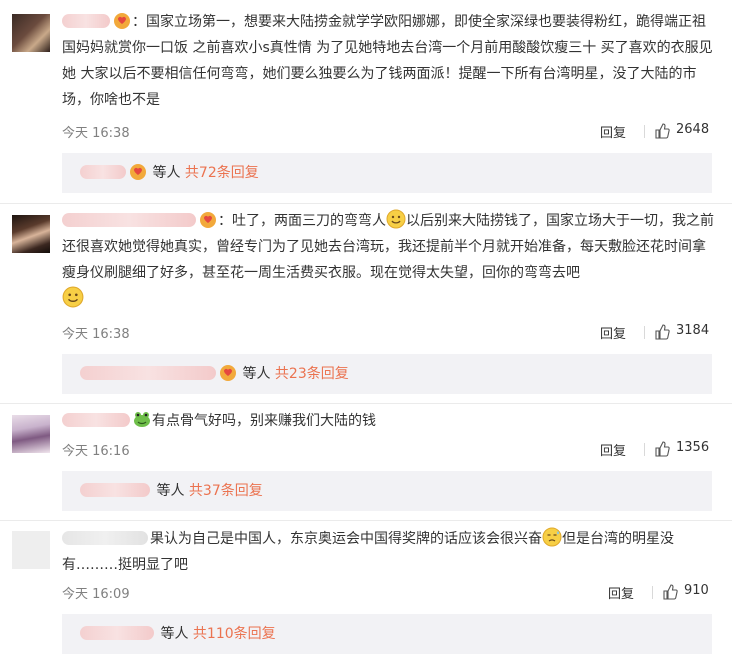 This screenshot has width=732, height=668. Describe the element at coordinates (96, 594) in the screenshot. I see `comment-time: 今天 16:09` at that location.